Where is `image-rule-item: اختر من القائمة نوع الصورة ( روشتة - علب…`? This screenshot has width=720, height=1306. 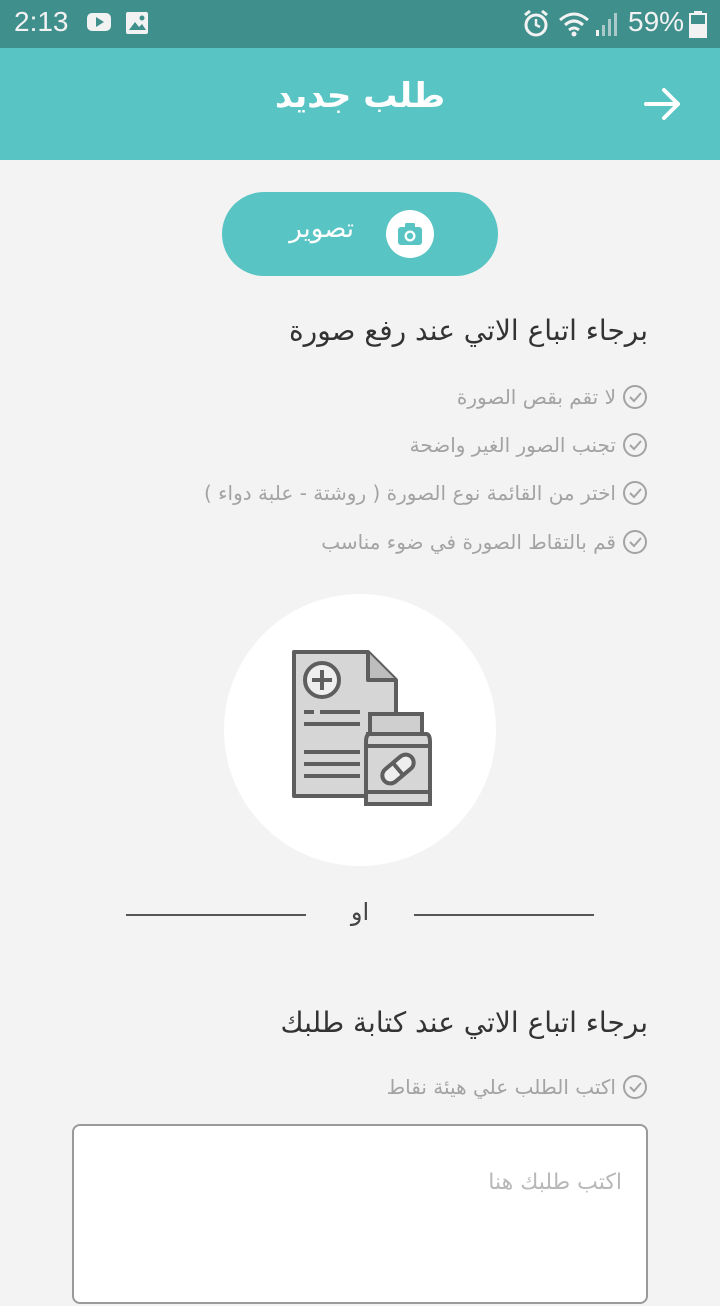
image-rule-item: اختر من القائمة نوع الصورة ( روشتة - علب… is located at coordinates (425, 493).